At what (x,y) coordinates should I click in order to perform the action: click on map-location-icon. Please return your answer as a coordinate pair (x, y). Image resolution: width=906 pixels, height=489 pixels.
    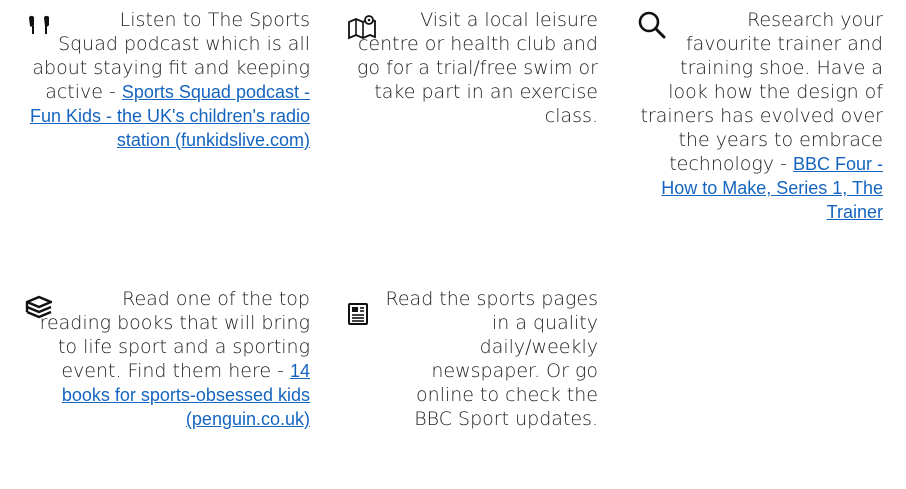
    Looking at the image, I should click on (362, 27).